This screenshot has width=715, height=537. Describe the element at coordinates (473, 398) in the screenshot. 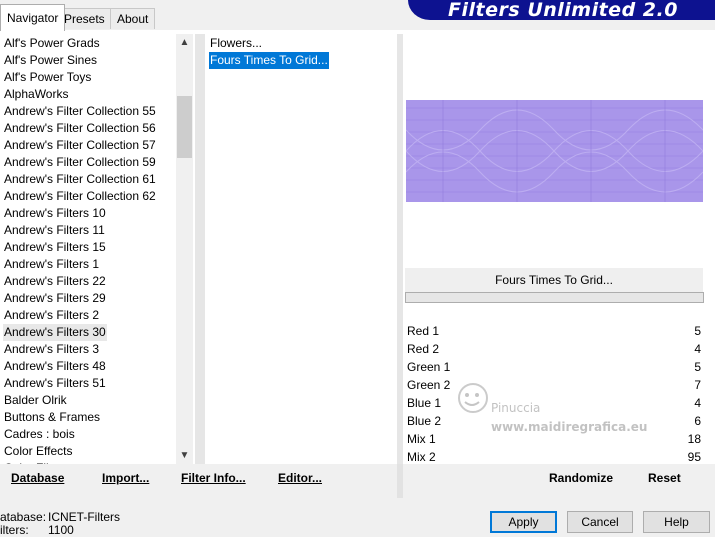

I see `watermark-logo-icon` at that location.